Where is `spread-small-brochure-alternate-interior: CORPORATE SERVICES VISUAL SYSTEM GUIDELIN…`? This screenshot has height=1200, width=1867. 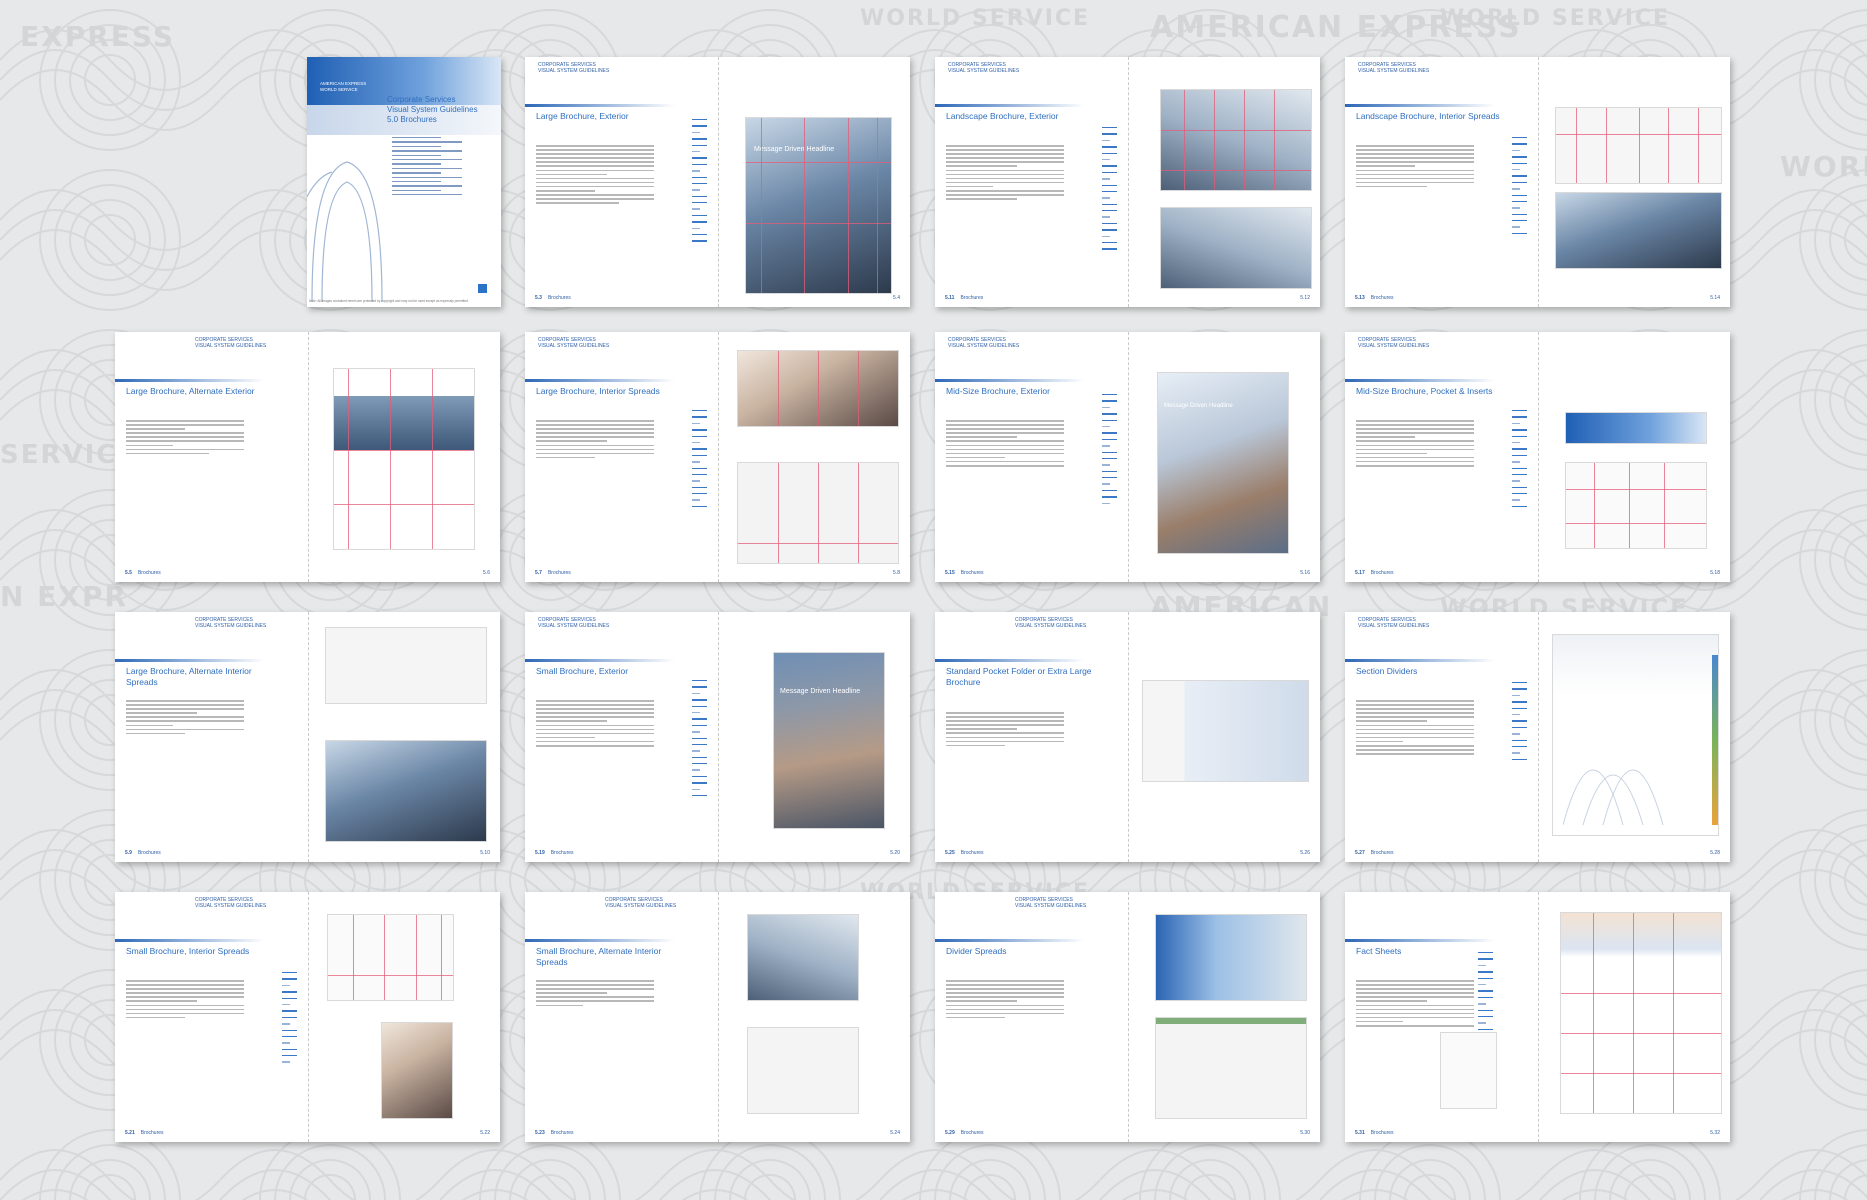
spread-small-brochure-alternate-interior: CORPORATE SERVICES VISUAL SYSTEM GUIDELIN… is located at coordinates (717, 1017).